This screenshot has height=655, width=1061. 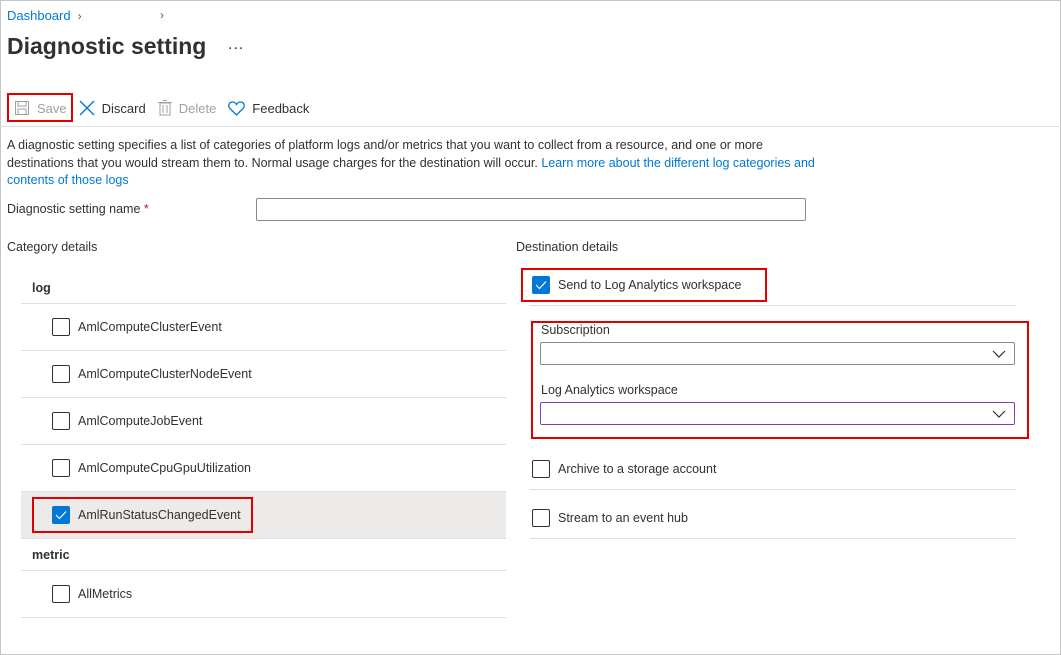 I want to click on discard-button: Discard, so click(x=112, y=108).